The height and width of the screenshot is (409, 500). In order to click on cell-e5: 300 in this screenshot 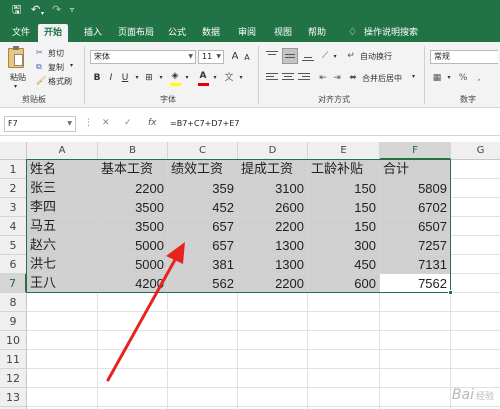, I will do `click(344, 245)`.